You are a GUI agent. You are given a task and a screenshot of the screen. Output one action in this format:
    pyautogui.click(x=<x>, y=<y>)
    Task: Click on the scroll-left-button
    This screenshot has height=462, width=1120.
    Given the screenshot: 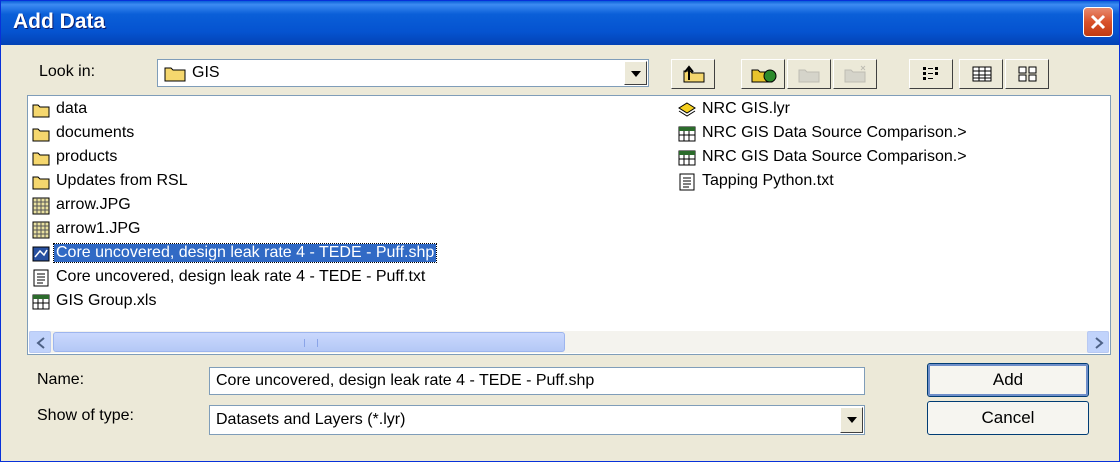 What is the action you would take?
    pyautogui.click(x=40, y=342)
    